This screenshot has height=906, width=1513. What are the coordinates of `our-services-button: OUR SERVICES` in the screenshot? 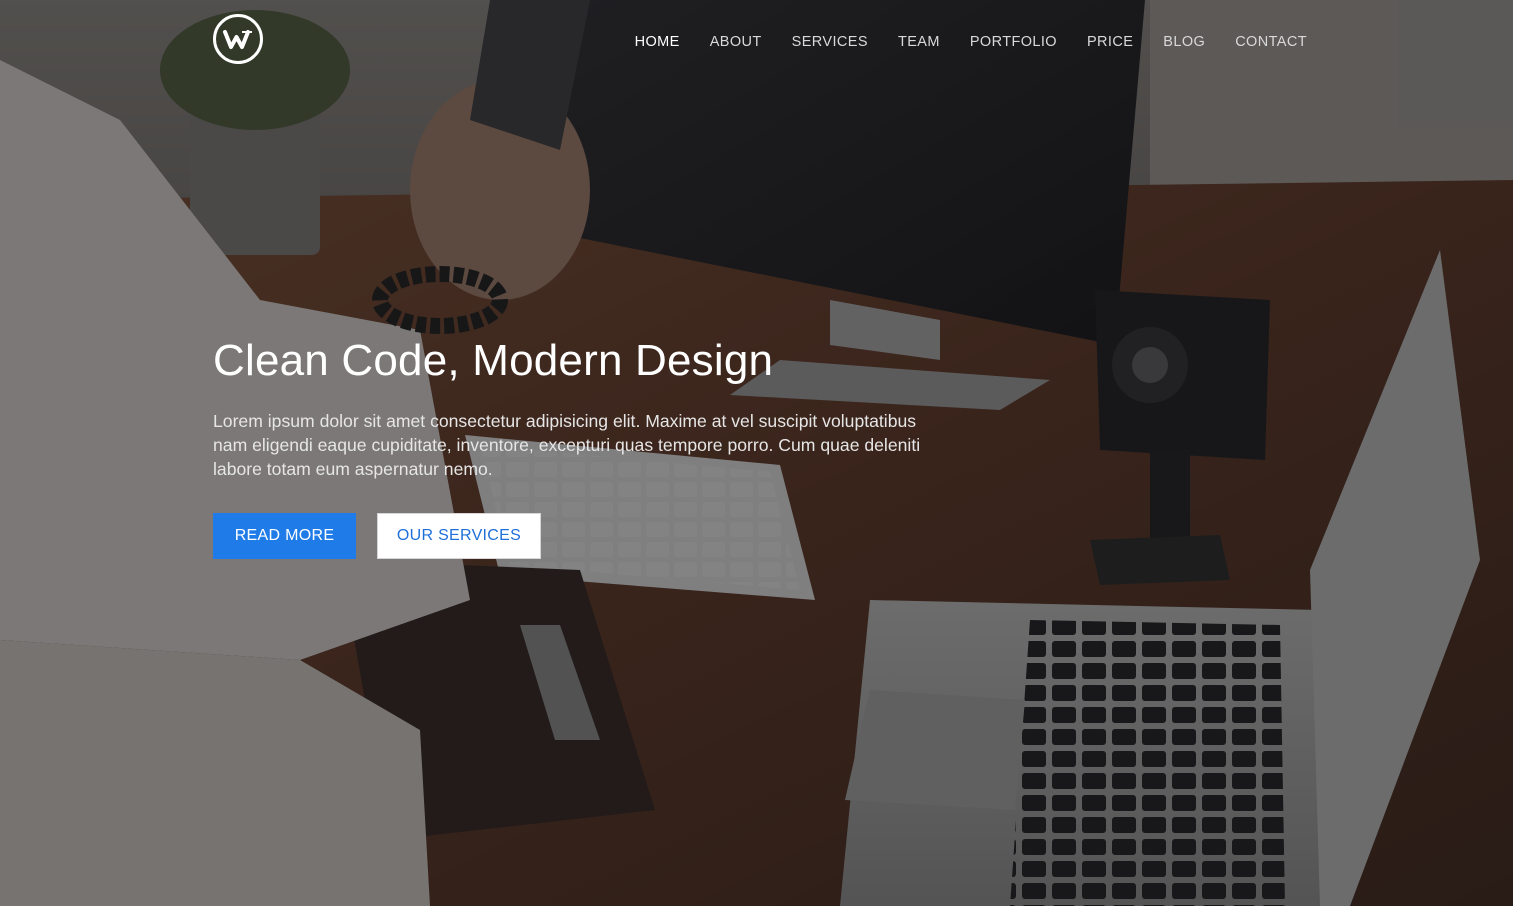 It's located at (459, 536).